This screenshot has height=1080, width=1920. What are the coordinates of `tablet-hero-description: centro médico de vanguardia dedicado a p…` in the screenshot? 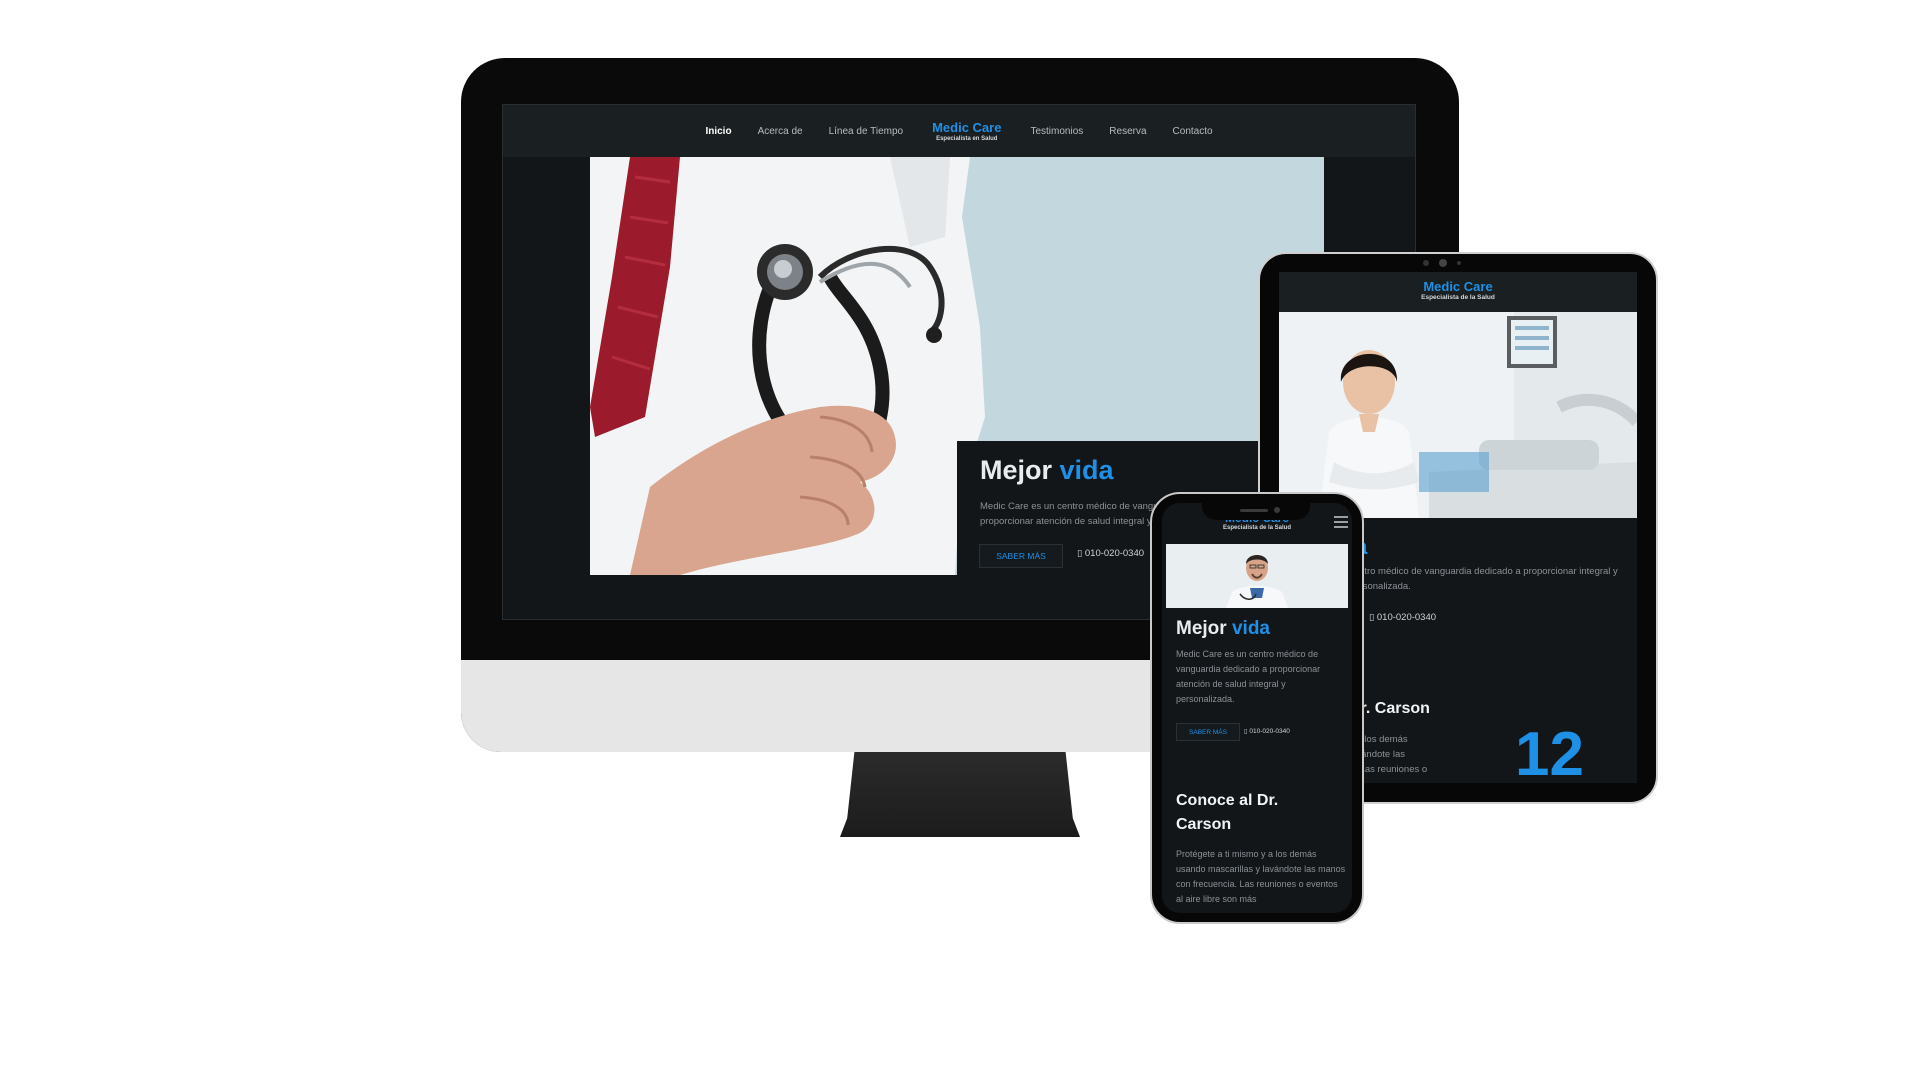 It's located at (1483, 579).